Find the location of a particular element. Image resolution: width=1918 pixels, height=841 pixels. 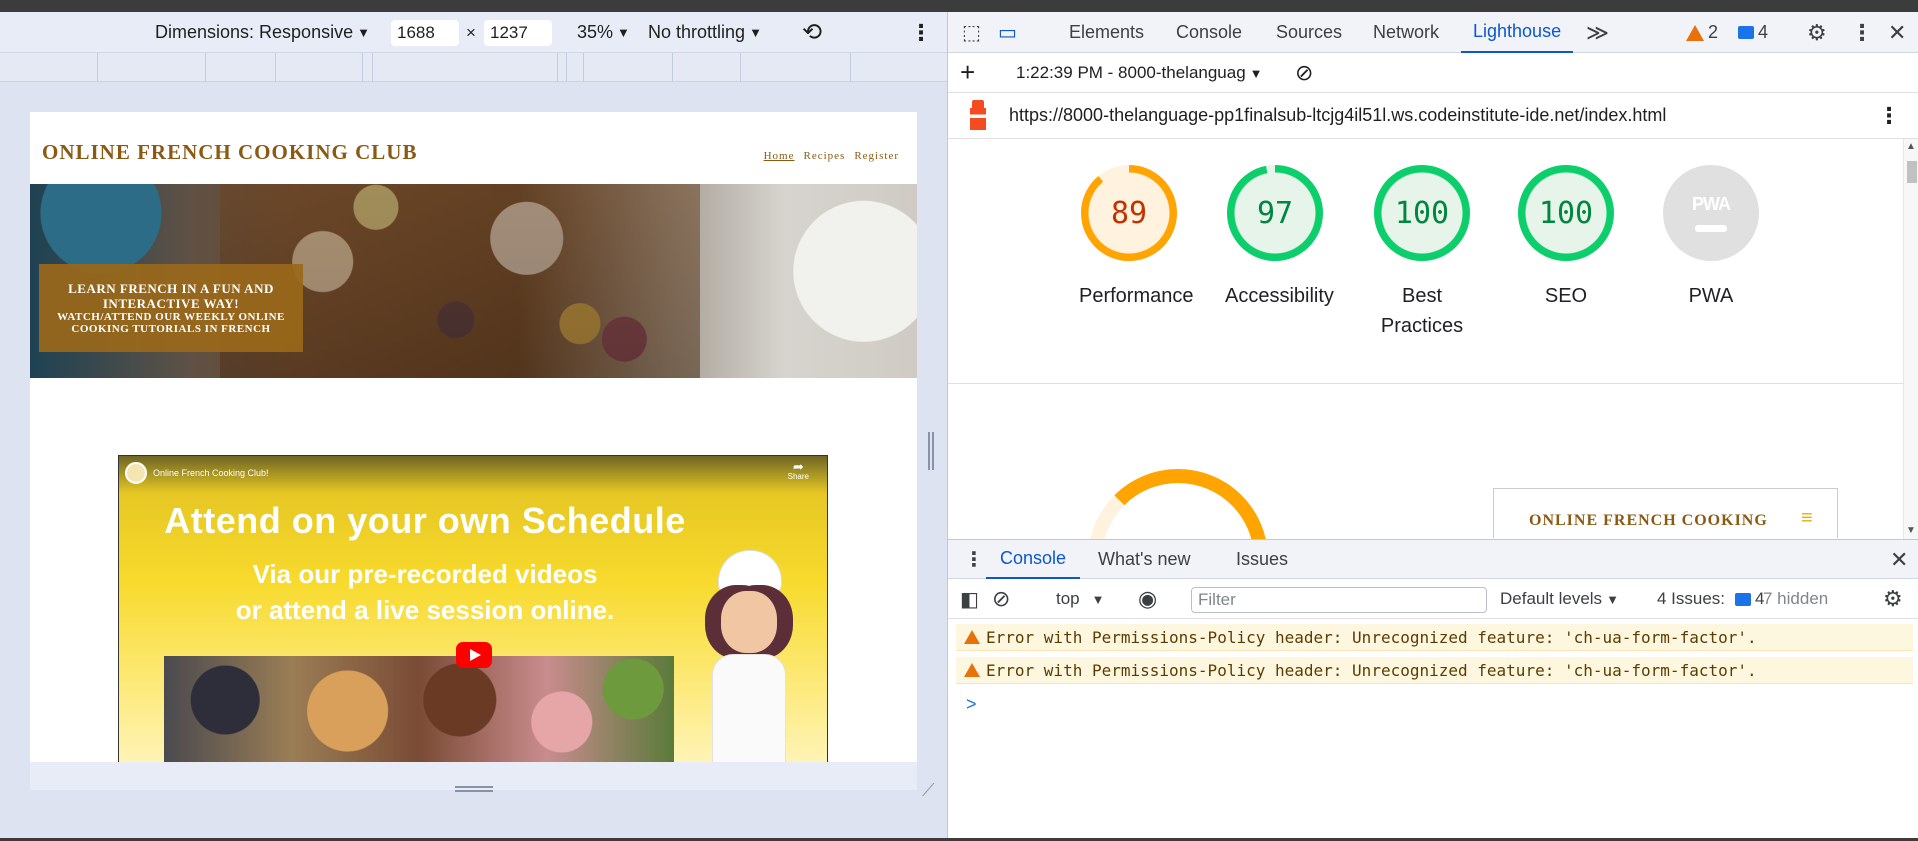

console-prompt: > is located at coordinates (971, 704).